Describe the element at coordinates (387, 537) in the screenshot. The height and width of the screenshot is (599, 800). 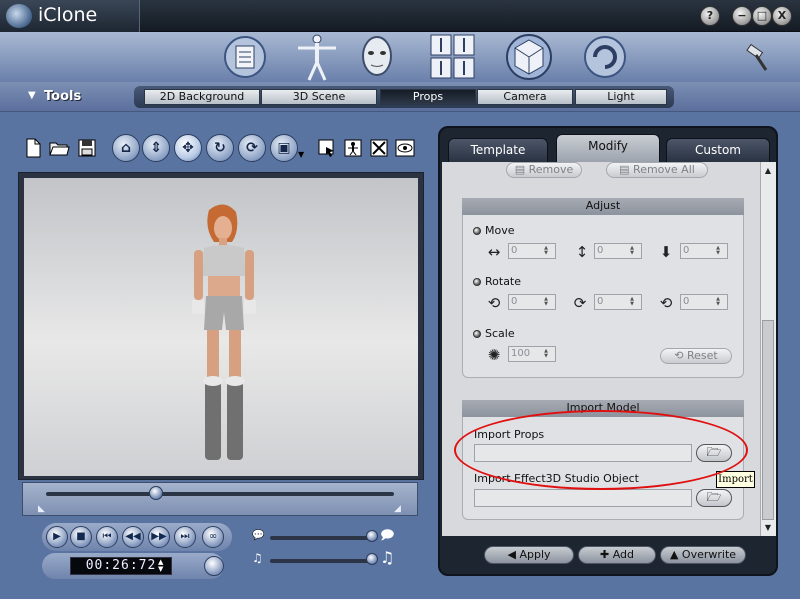
I see `voice-settings-icon: 🗩` at that location.